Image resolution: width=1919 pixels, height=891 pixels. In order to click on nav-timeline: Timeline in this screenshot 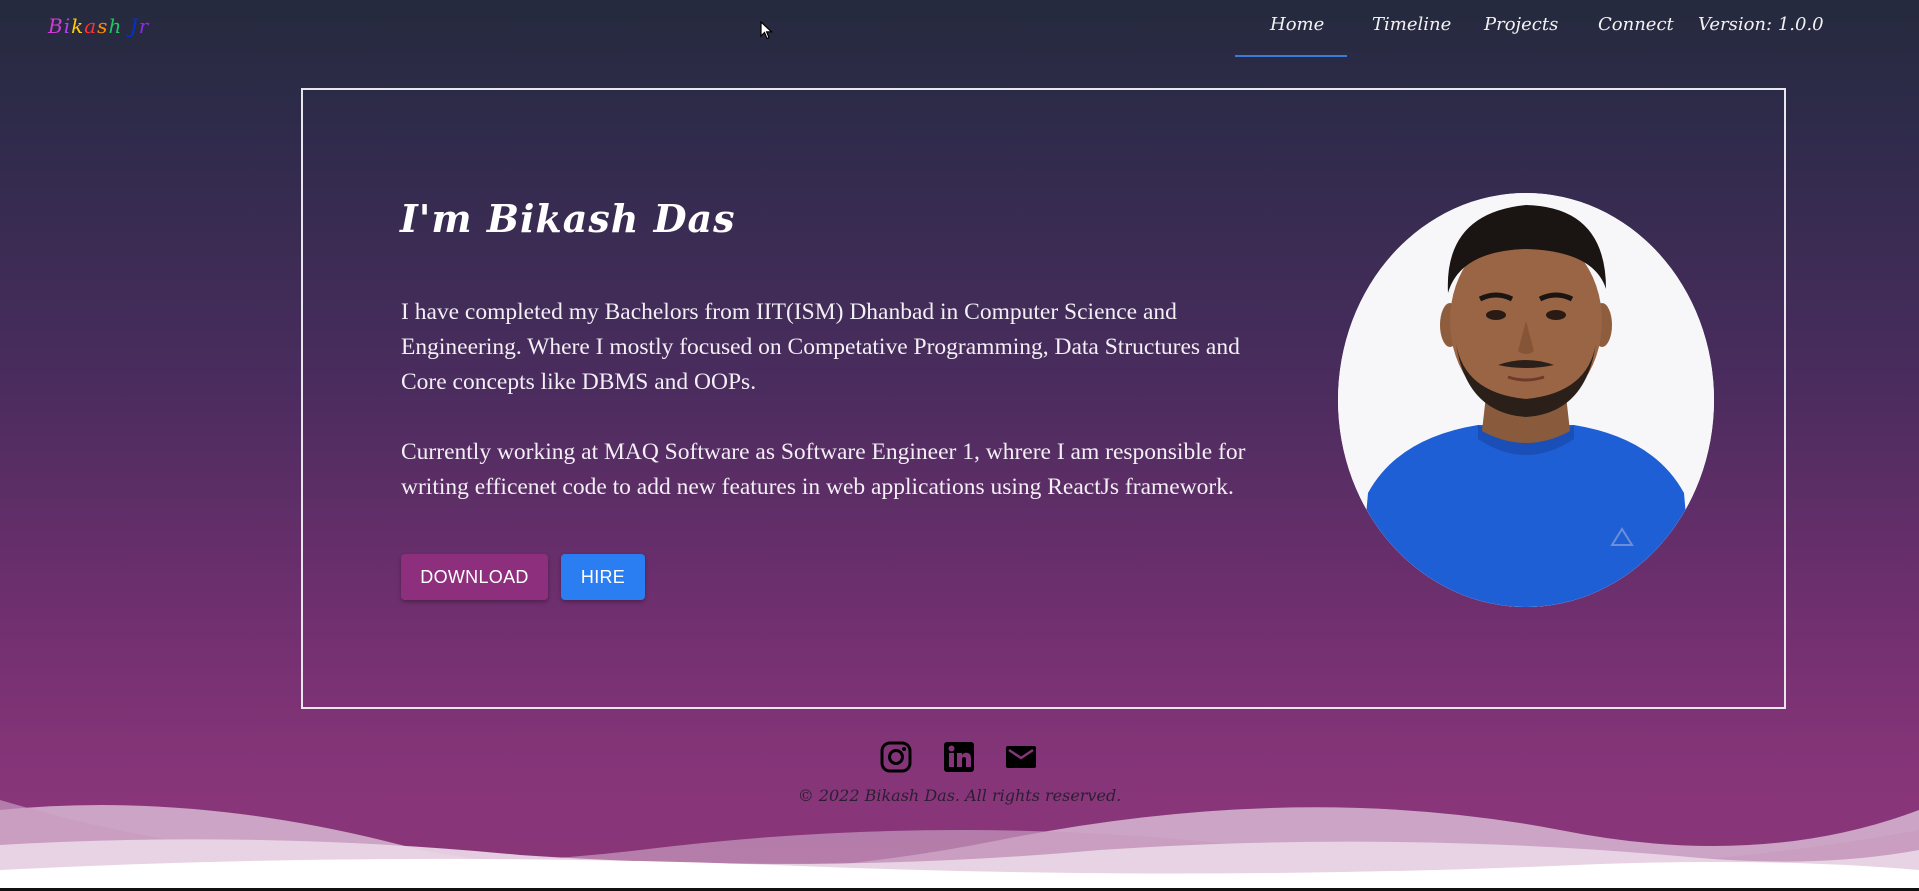, I will do `click(1411, 24)`.